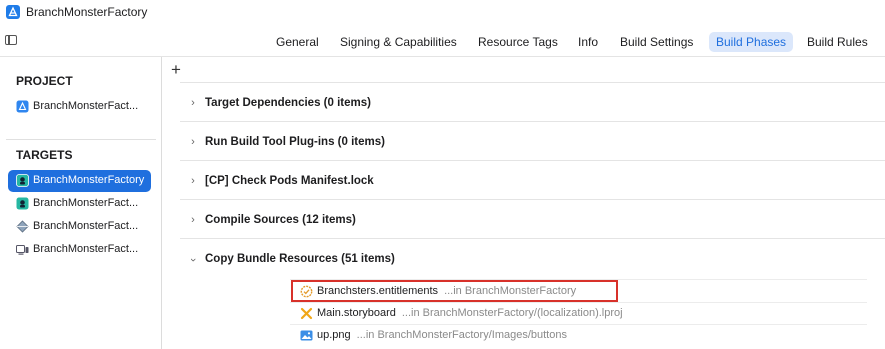 The width and height of the screenshot is (885, 349). Describe the element at coordinates (532, 104) in the screenshot. I see `phase-target-dependencies: › Target Dependencies (0 items)` at that location.